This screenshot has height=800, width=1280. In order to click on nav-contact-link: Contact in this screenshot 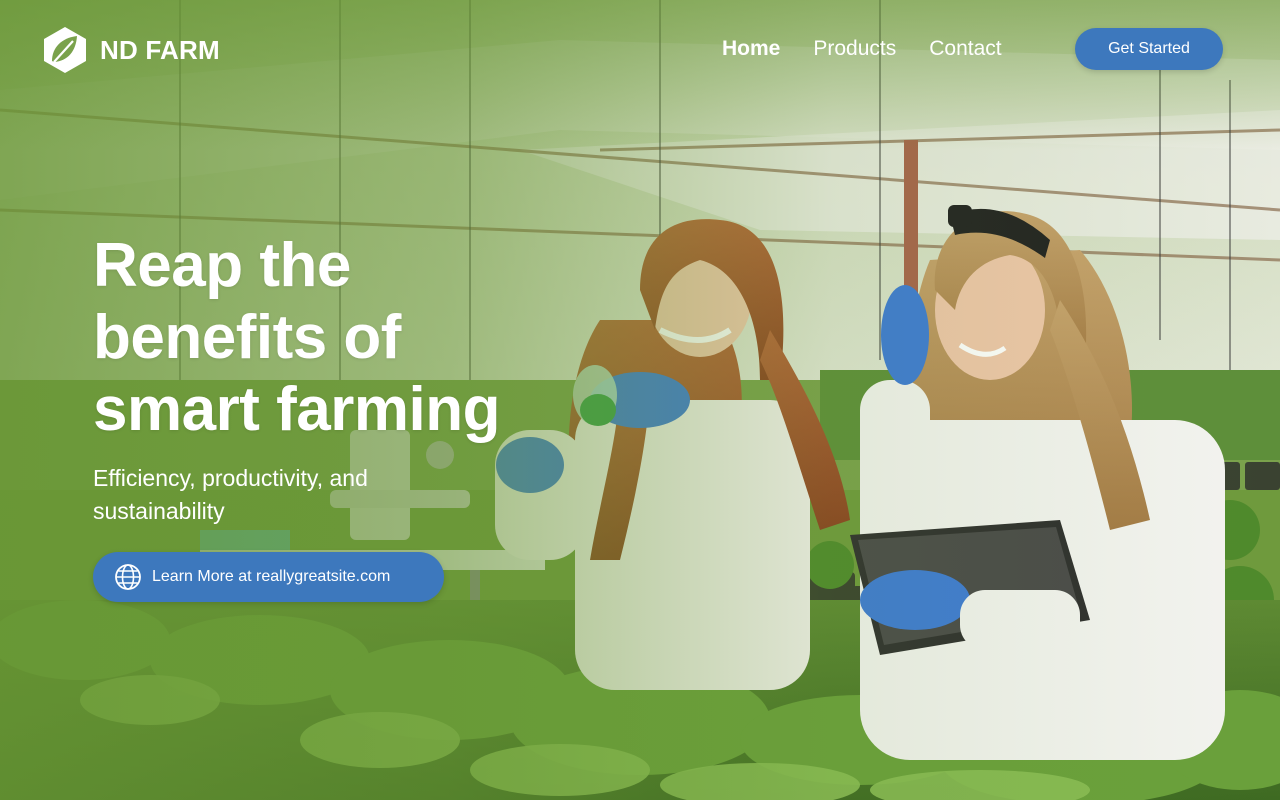, I will do `click(965, 49)`.